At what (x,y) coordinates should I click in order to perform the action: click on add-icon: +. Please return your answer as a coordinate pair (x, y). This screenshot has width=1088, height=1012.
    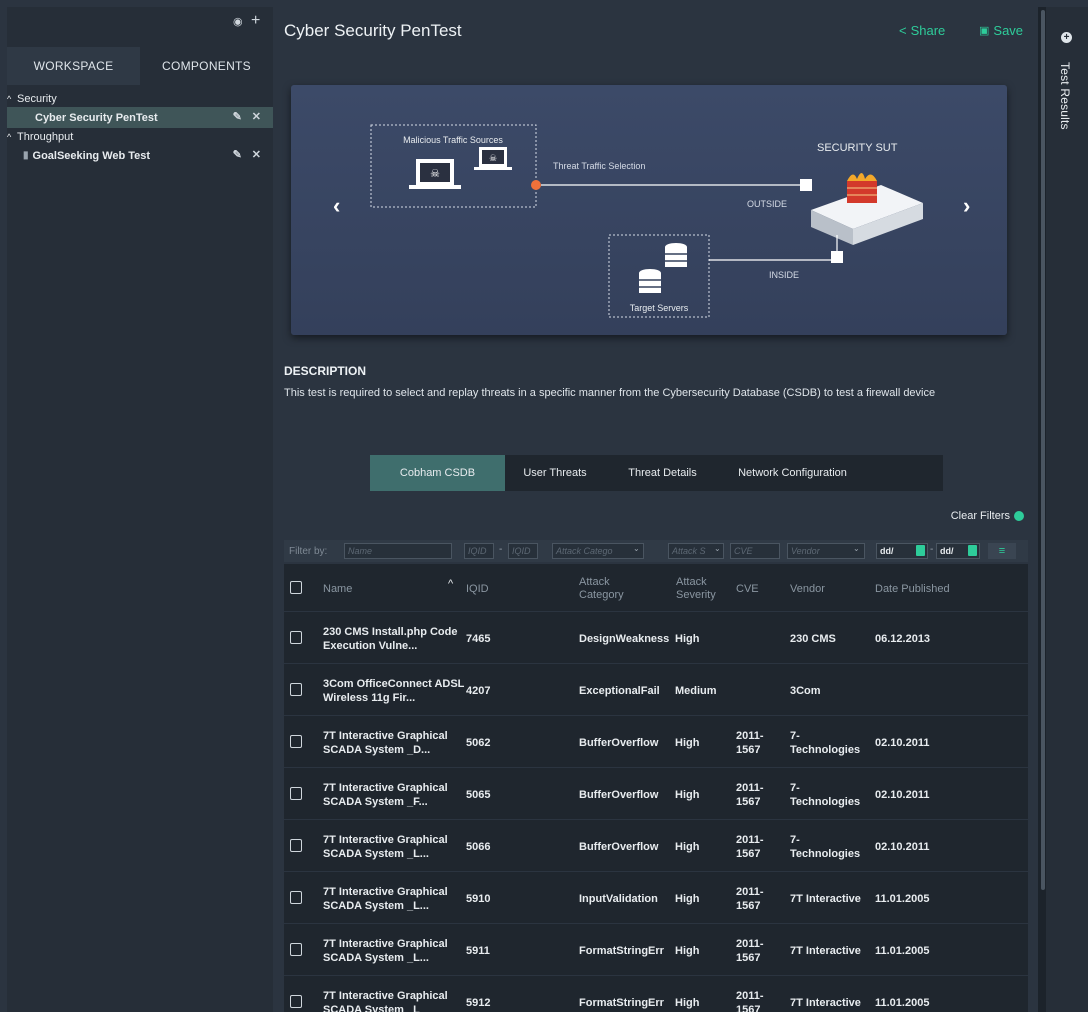
    Looking at the image, I should click on (255, 21).